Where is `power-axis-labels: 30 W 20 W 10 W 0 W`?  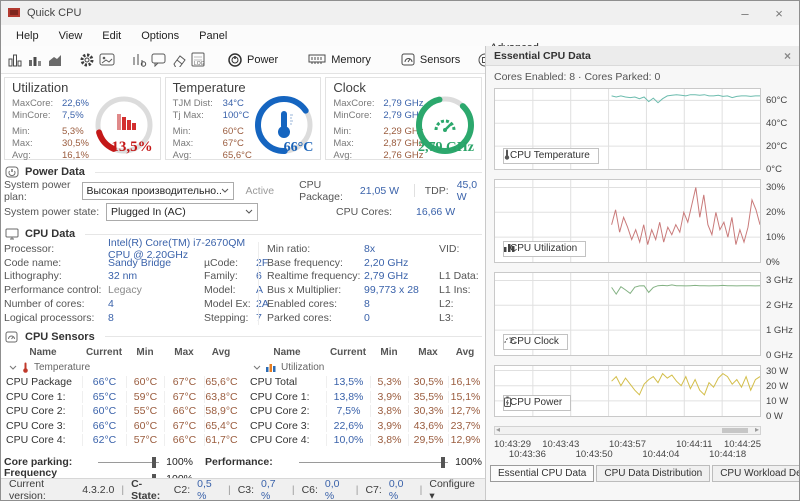 power-axis-labels: 30 W 20 W 10 W 0 W is located at coordinates (779, 393).